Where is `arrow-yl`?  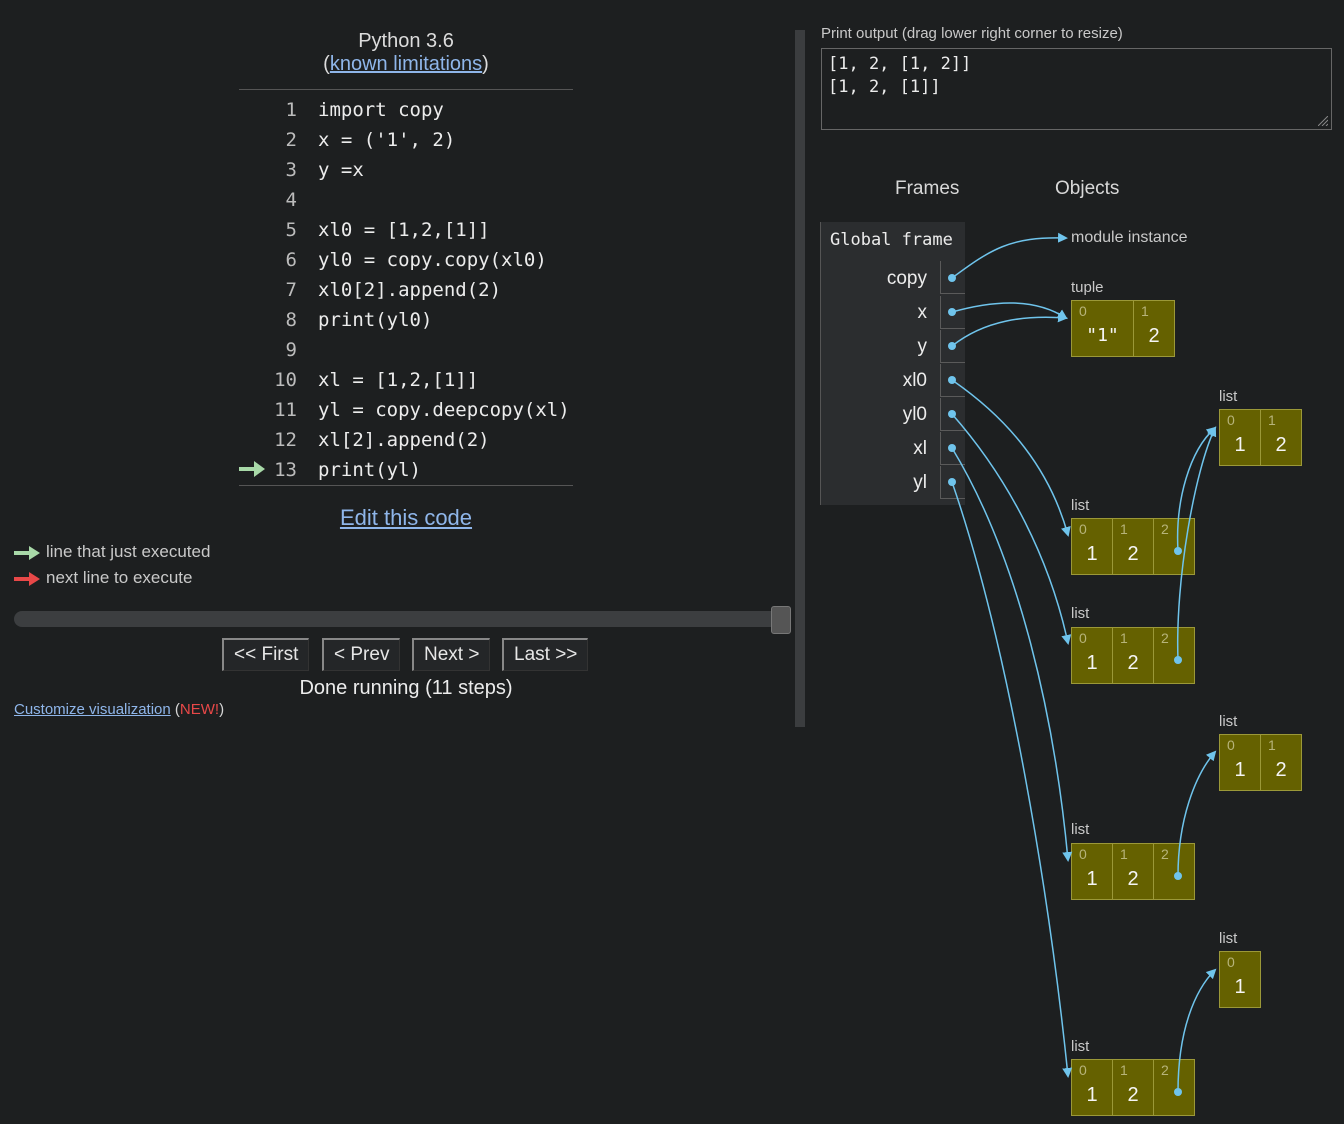 arrow-yl is located at coordinates (1012, 779).